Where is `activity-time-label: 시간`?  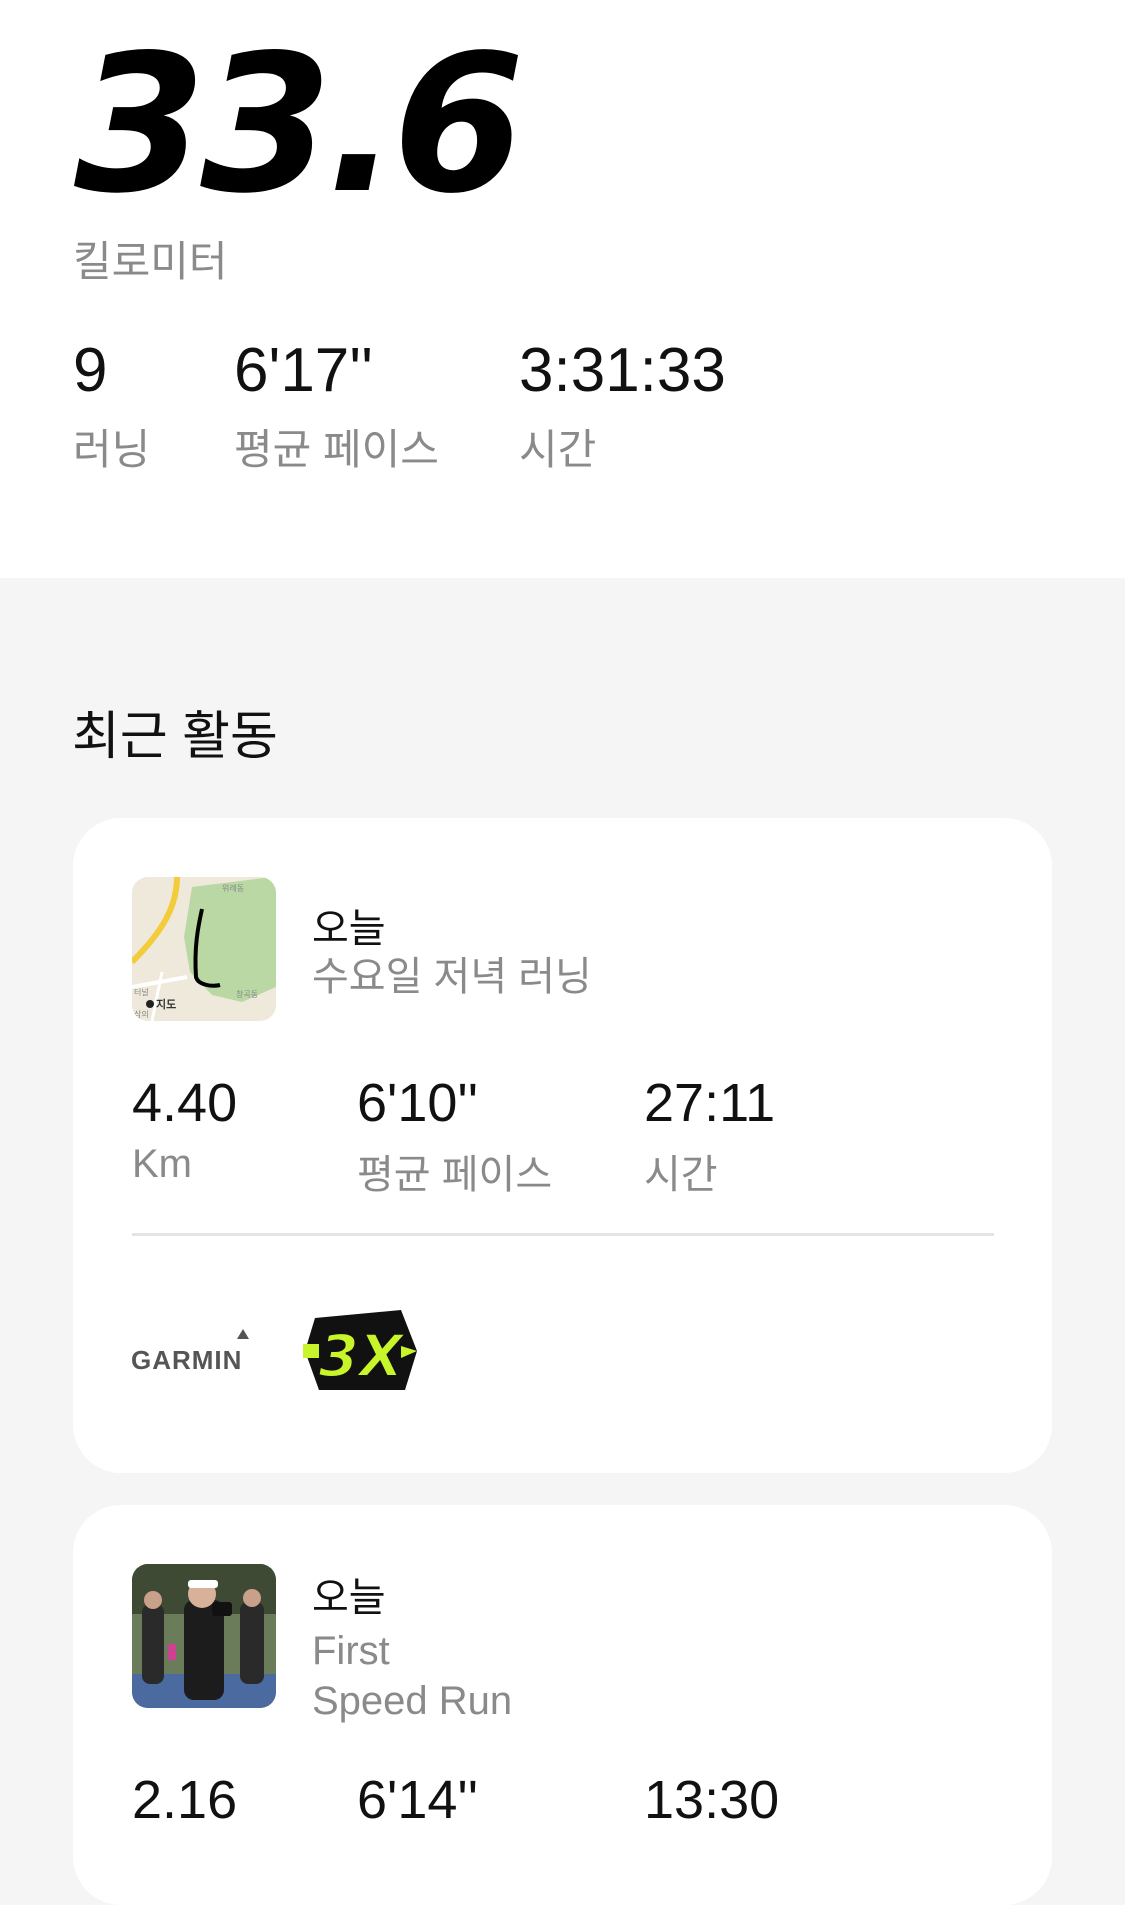
activity-time-label: 시간 is located at coordinates (681, 1175).